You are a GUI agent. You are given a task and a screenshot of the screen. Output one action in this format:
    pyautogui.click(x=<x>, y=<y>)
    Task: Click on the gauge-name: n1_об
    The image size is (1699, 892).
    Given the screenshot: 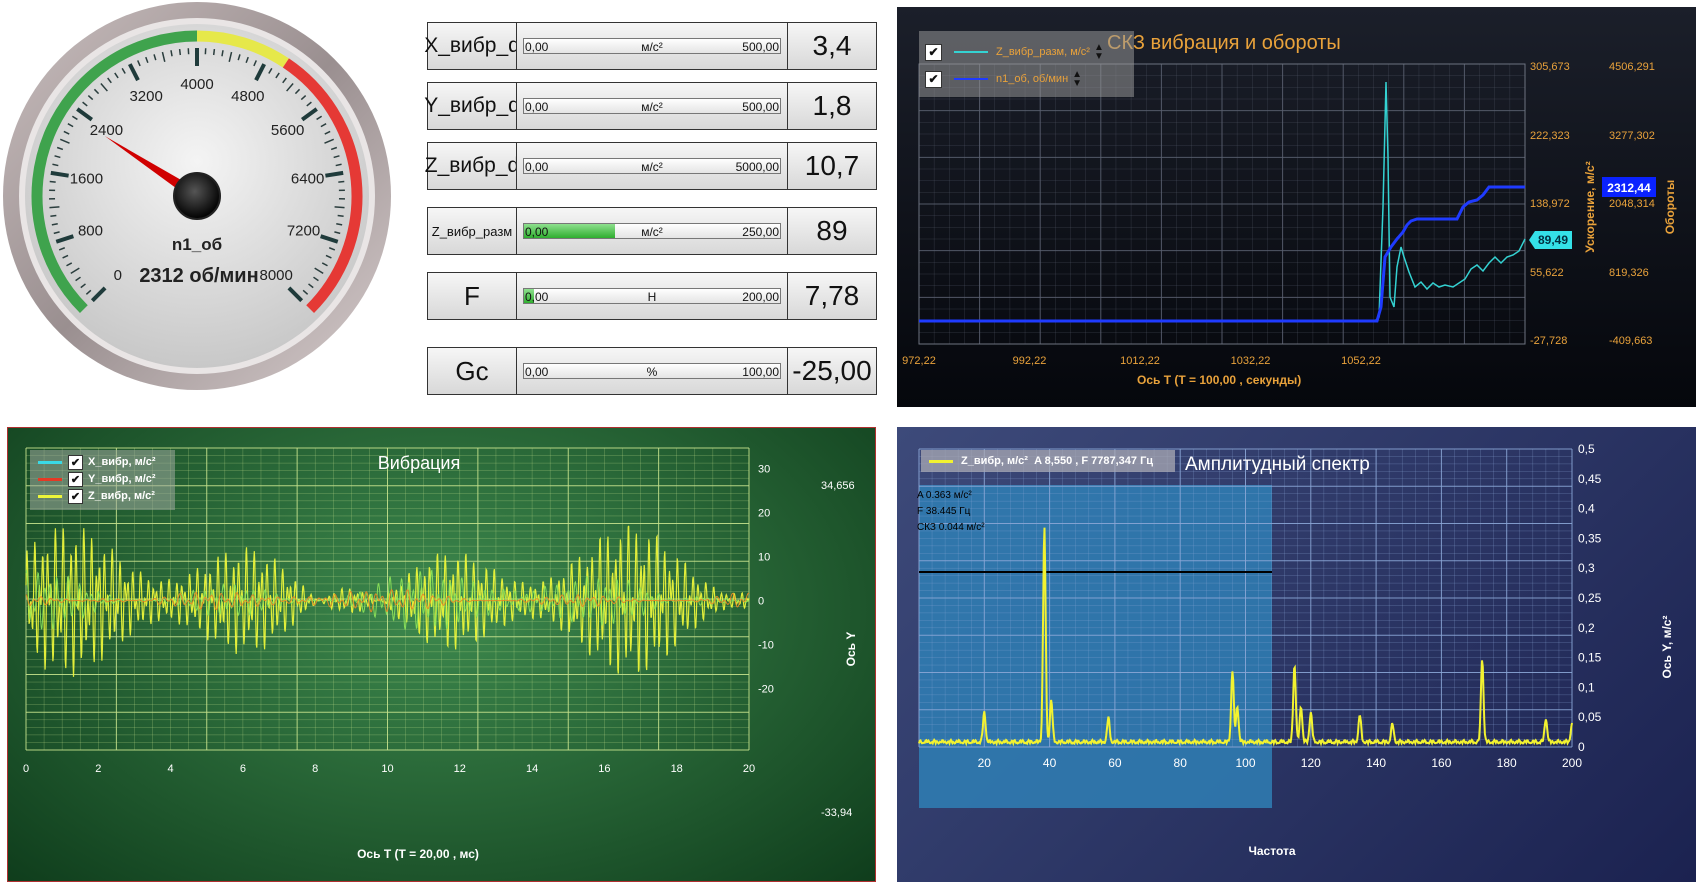 What is the action you would take?
    pyautogui.click(x=197, y=244)
    